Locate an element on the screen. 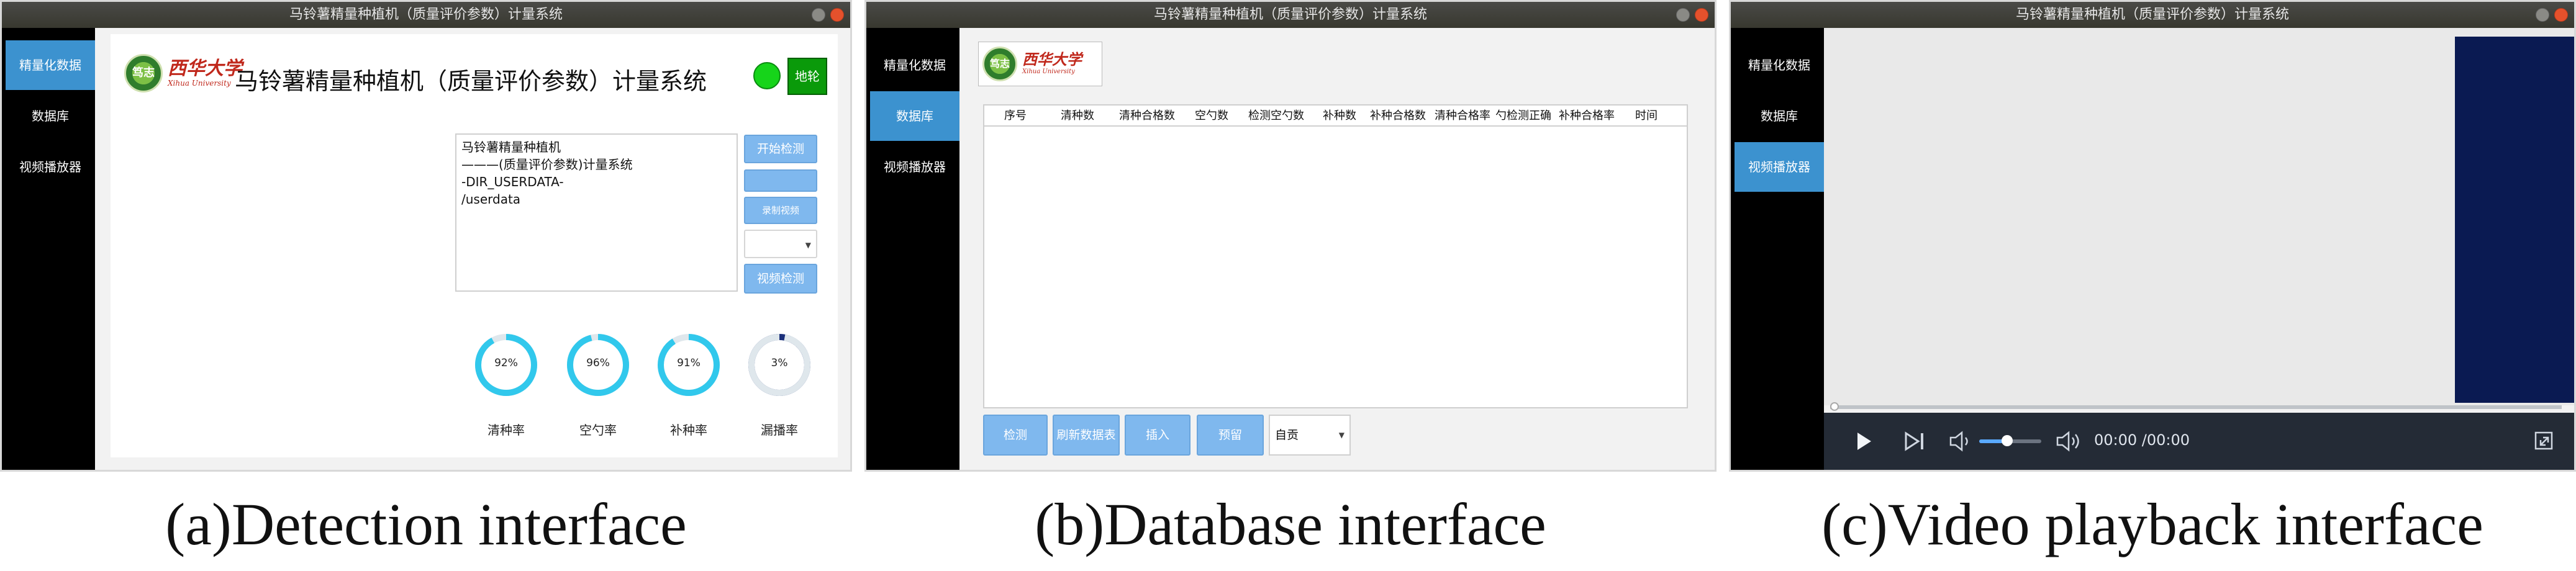 The height and width of the screenshot is (571, 2576). gauge-value: 96% is located at coordinates (598, 363).